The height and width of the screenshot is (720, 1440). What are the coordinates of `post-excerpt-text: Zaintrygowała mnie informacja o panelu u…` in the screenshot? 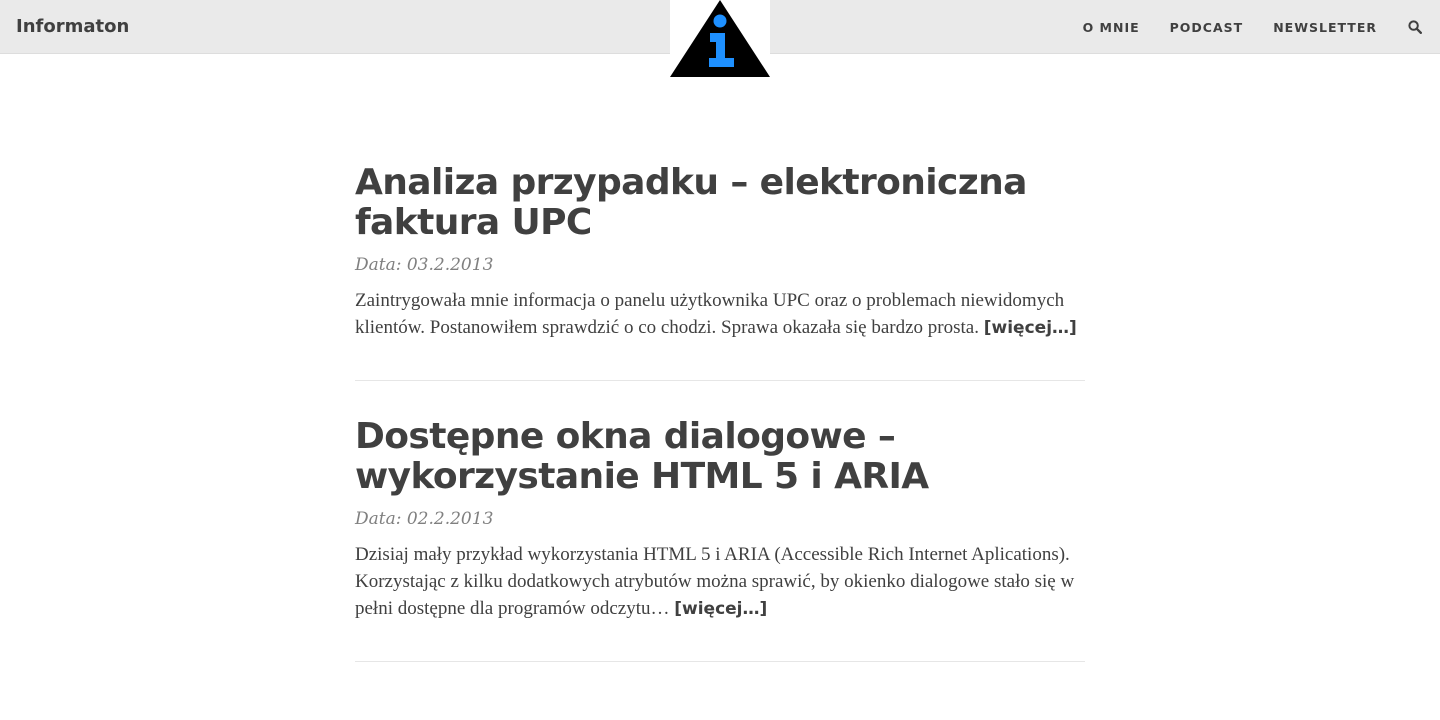 It's located at (710, 314).